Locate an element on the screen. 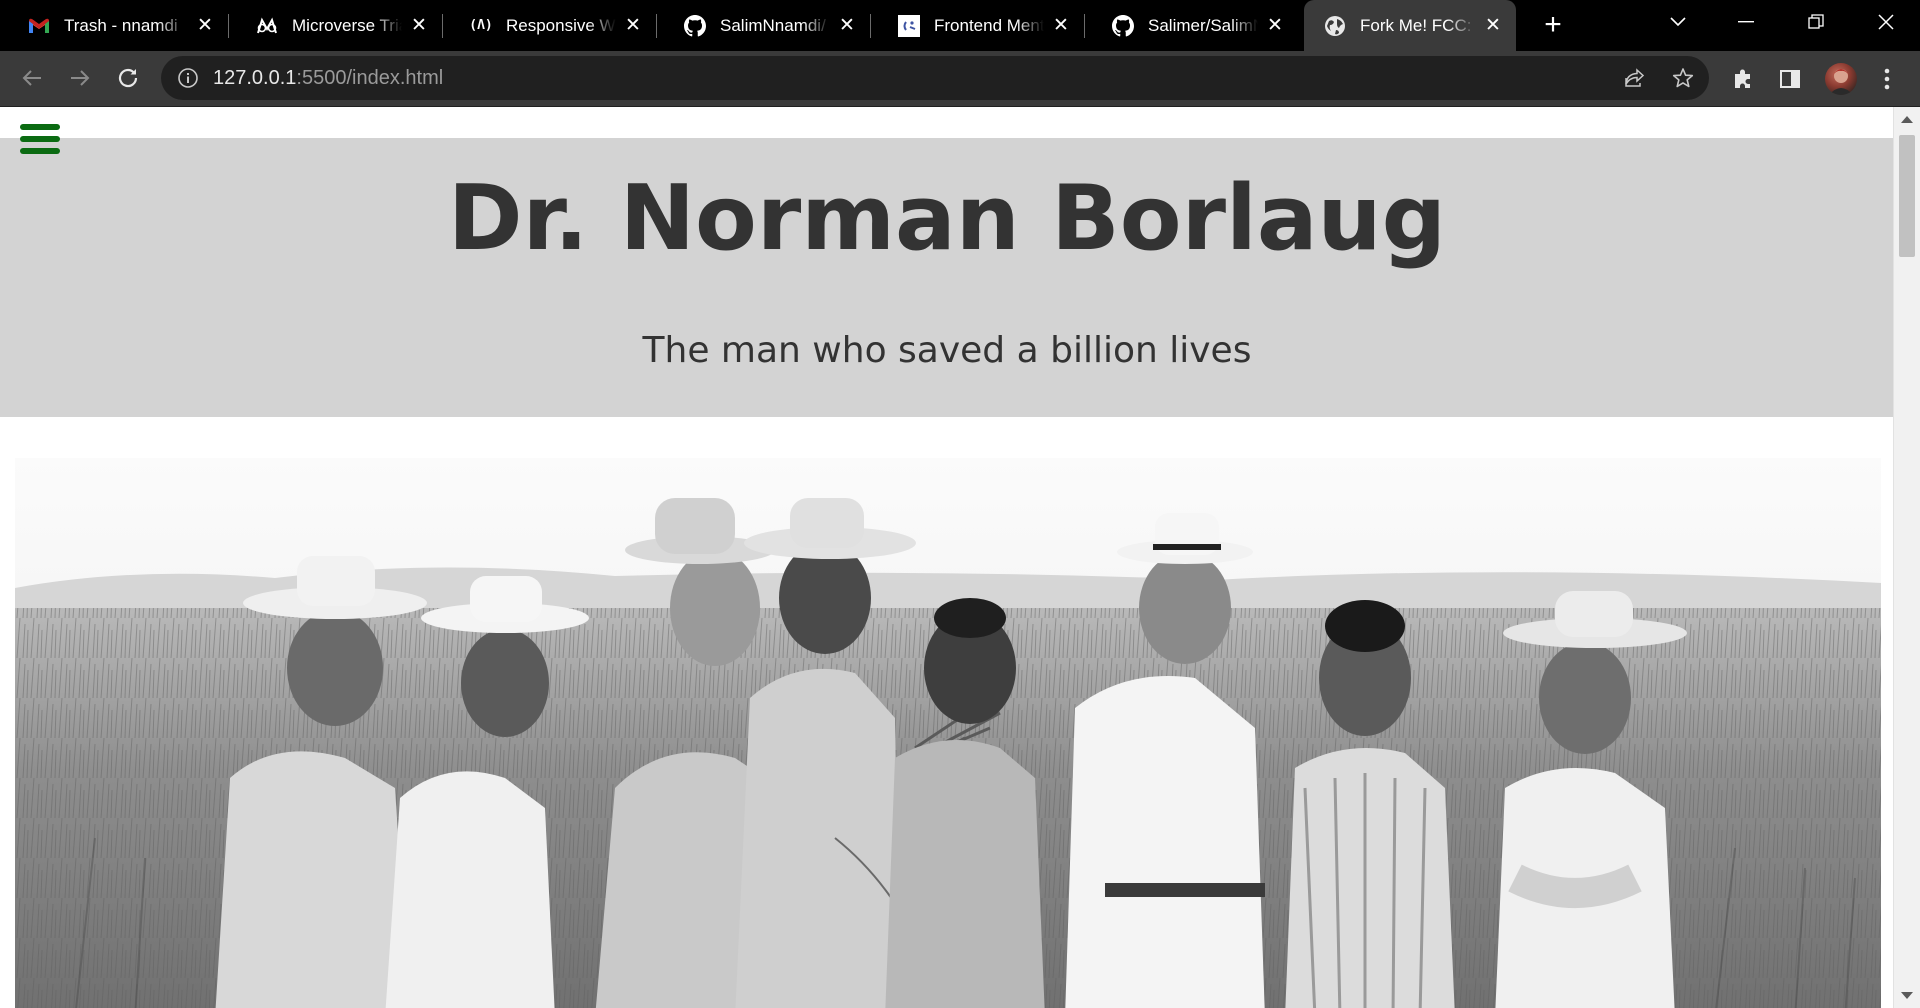  restore-icon is located at coordinates (1816, 21).